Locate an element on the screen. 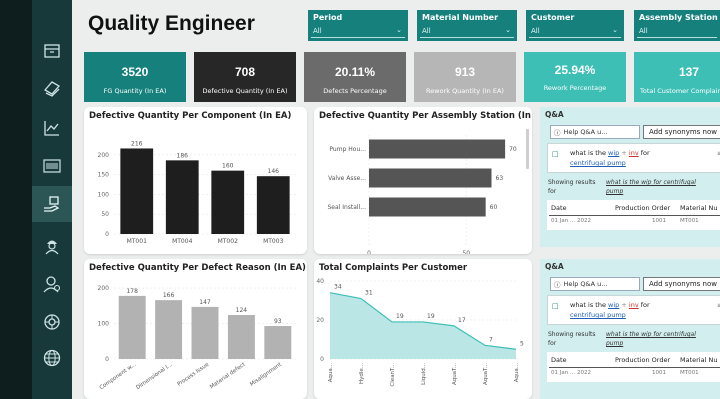 The height and width of the screenshot is (399, 720). col-material: Material Nu is located at coordinates (699, 360).